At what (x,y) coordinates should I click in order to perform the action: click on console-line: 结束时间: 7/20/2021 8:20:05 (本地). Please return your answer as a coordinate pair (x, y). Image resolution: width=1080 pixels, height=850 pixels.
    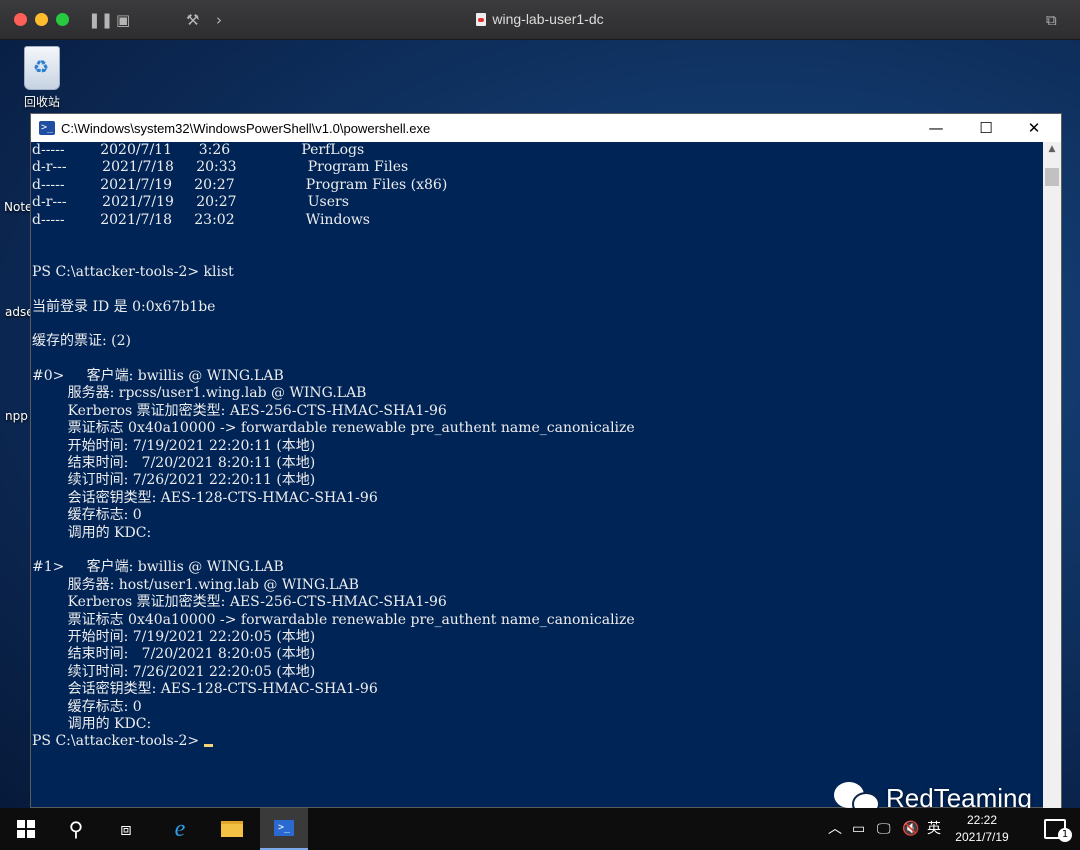
    Looking at the image, I should click on (174, 654).